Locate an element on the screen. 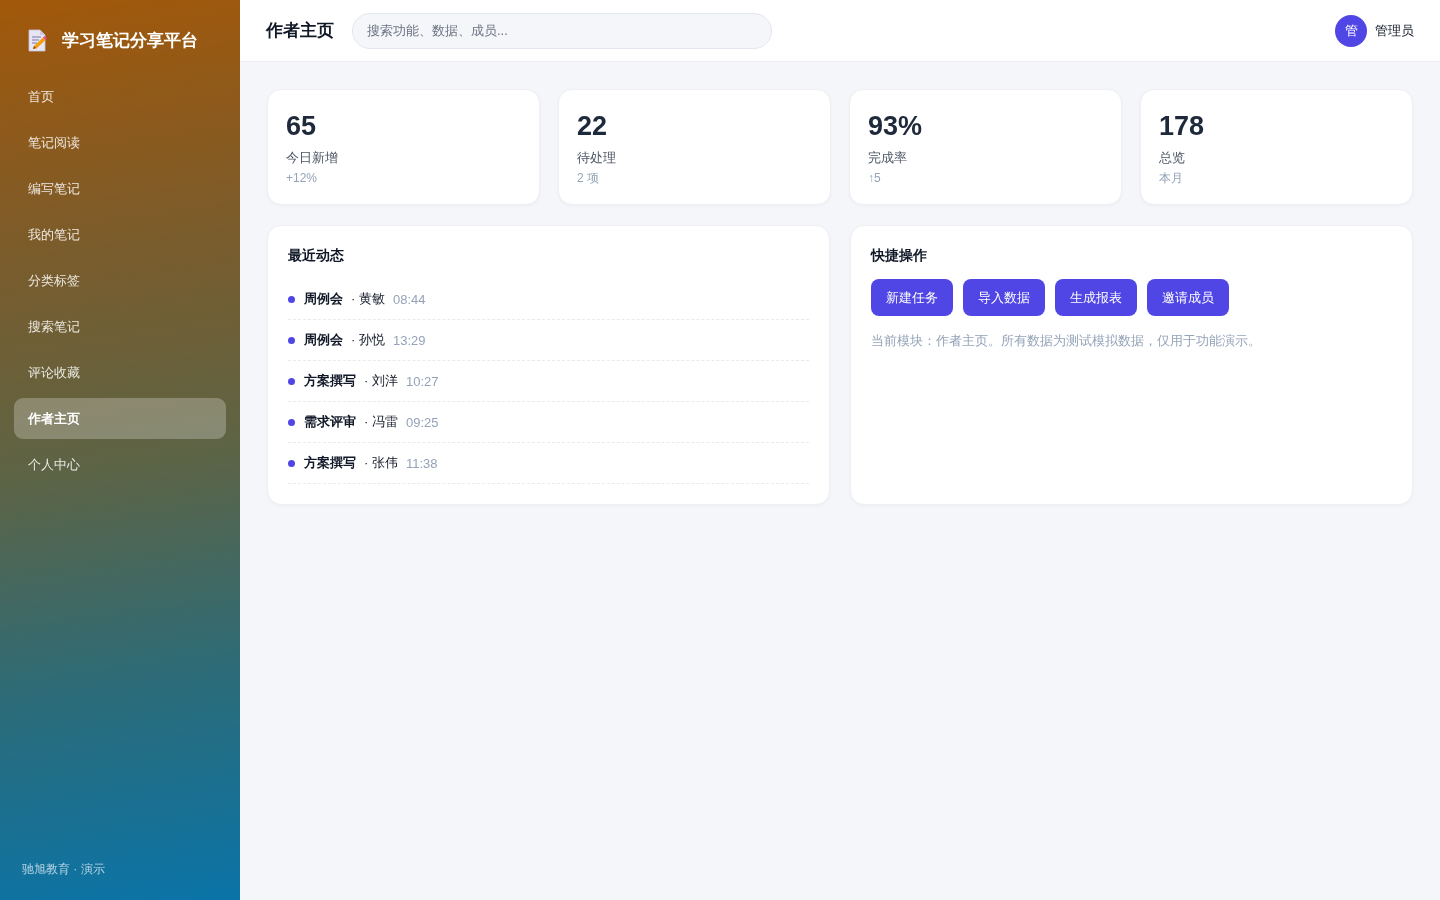  app-title: 学习笔记分享平台 is located at coordinates (130, 40).